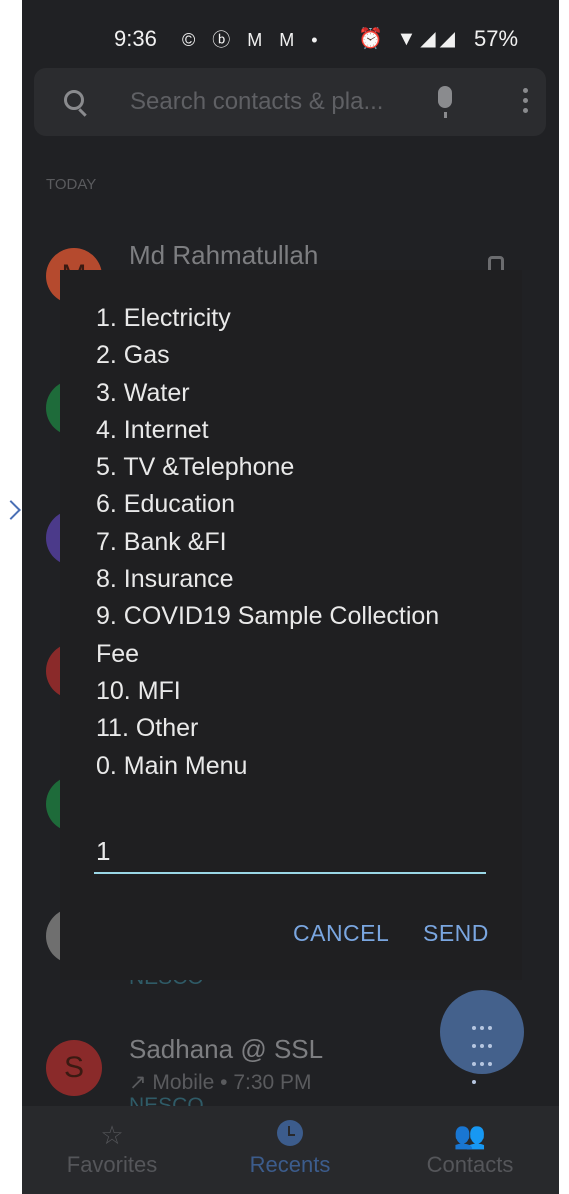 This screenshot has width=569, height=1194. I want to click on menu-item: 3. Water, so click(143, 392).